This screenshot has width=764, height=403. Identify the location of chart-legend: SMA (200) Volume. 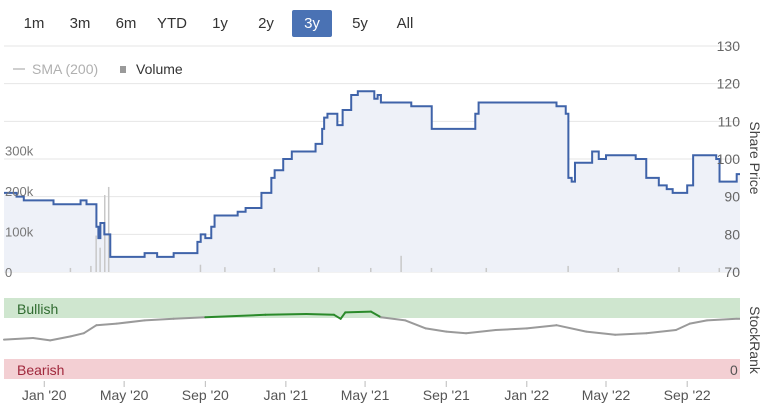
(98, 69).